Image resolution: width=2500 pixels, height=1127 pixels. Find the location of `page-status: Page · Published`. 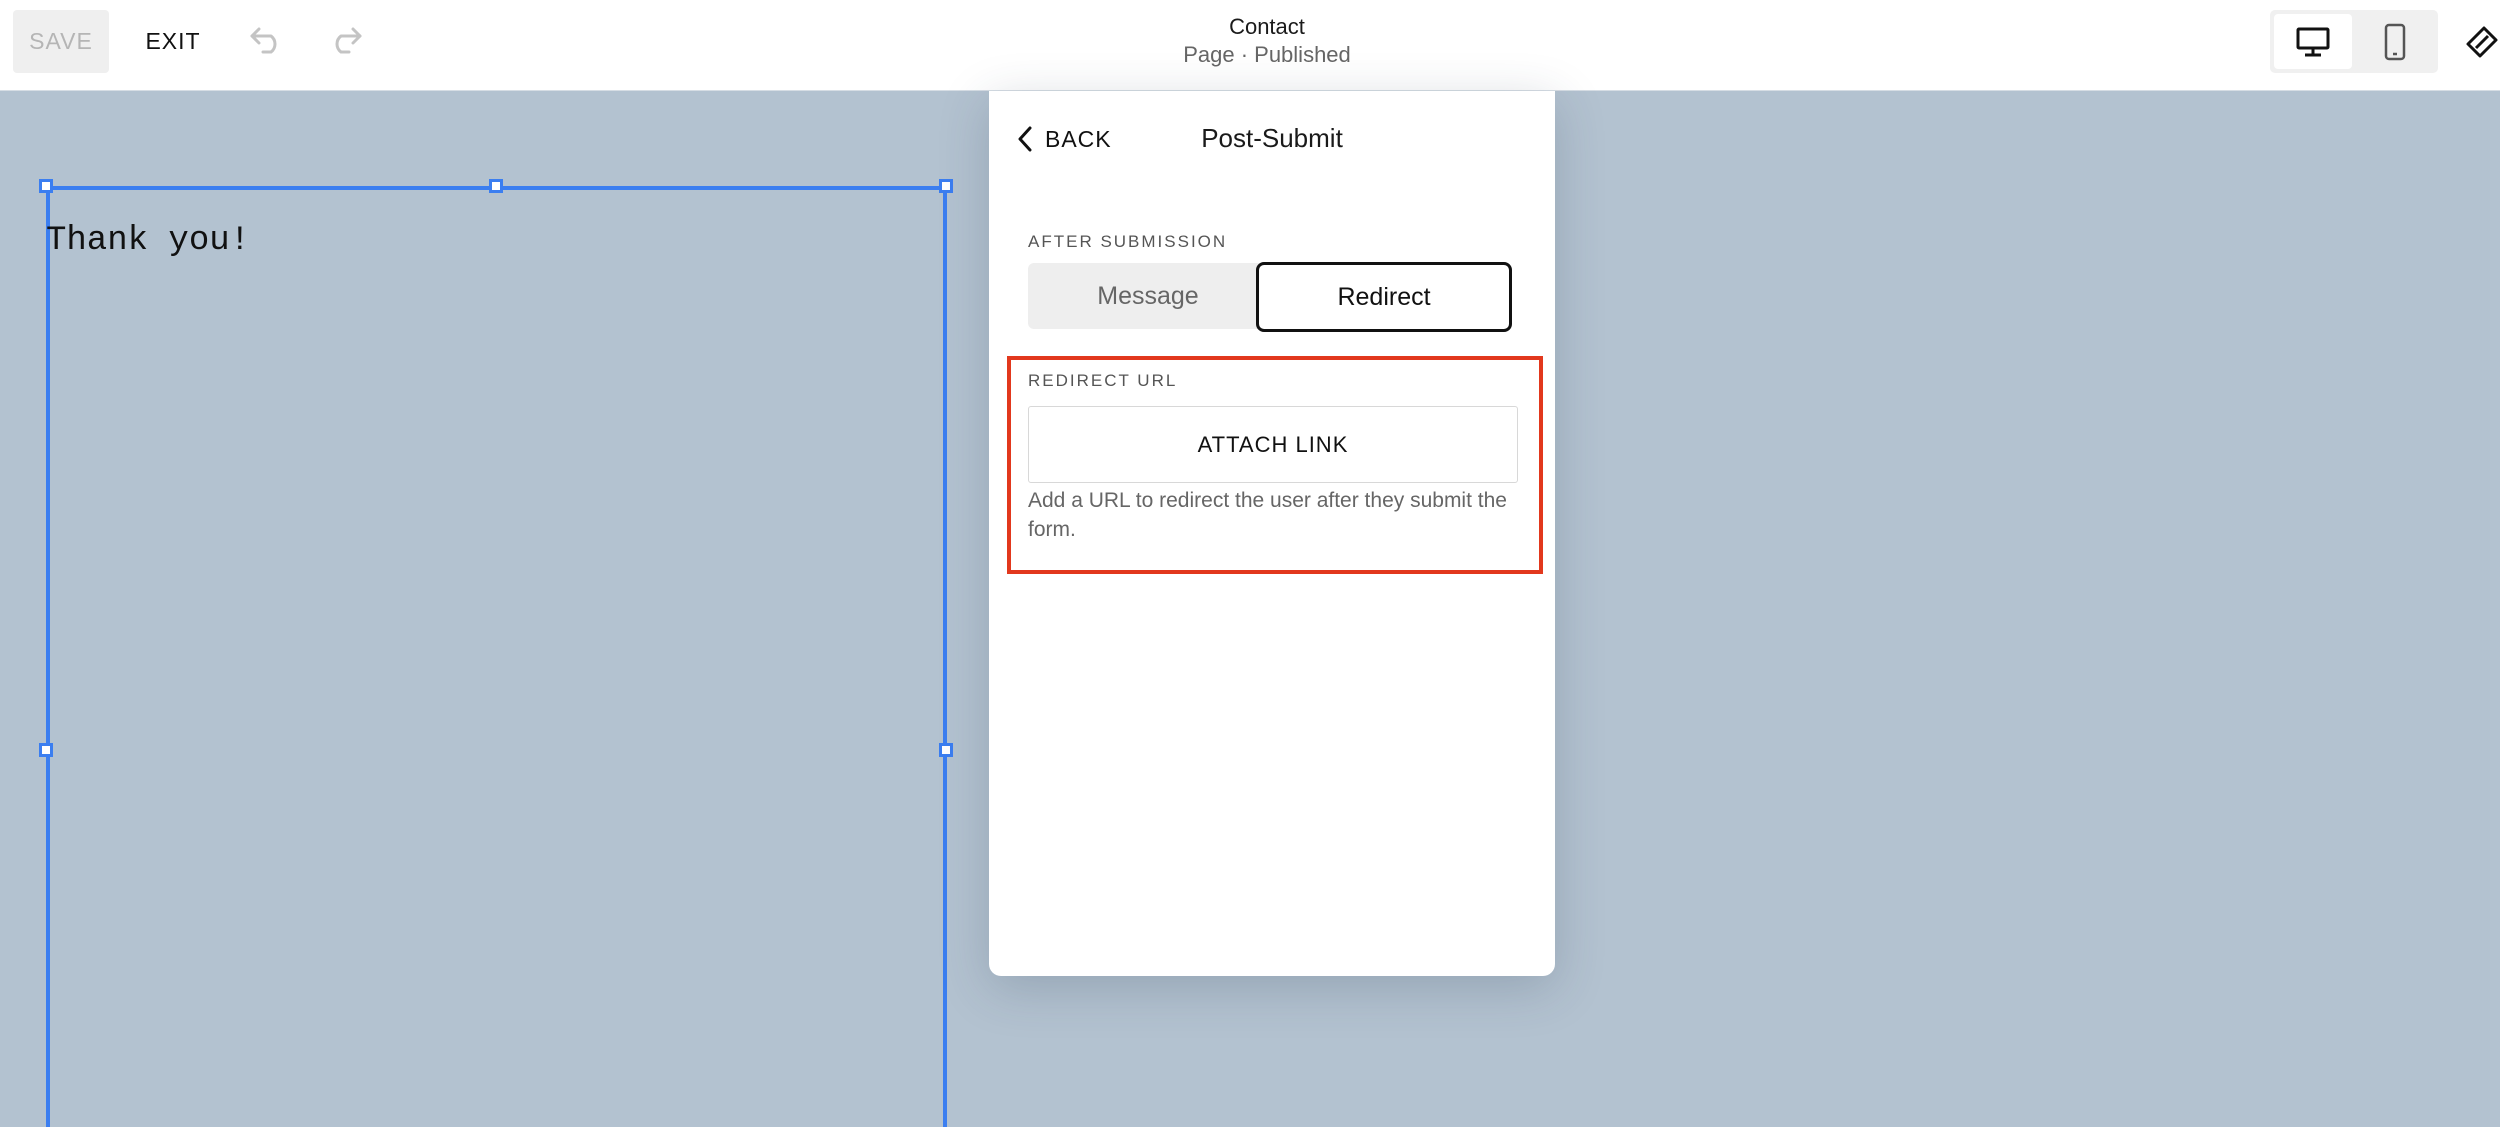

page-status: Page · Published is located at coordinates (1267, 54).